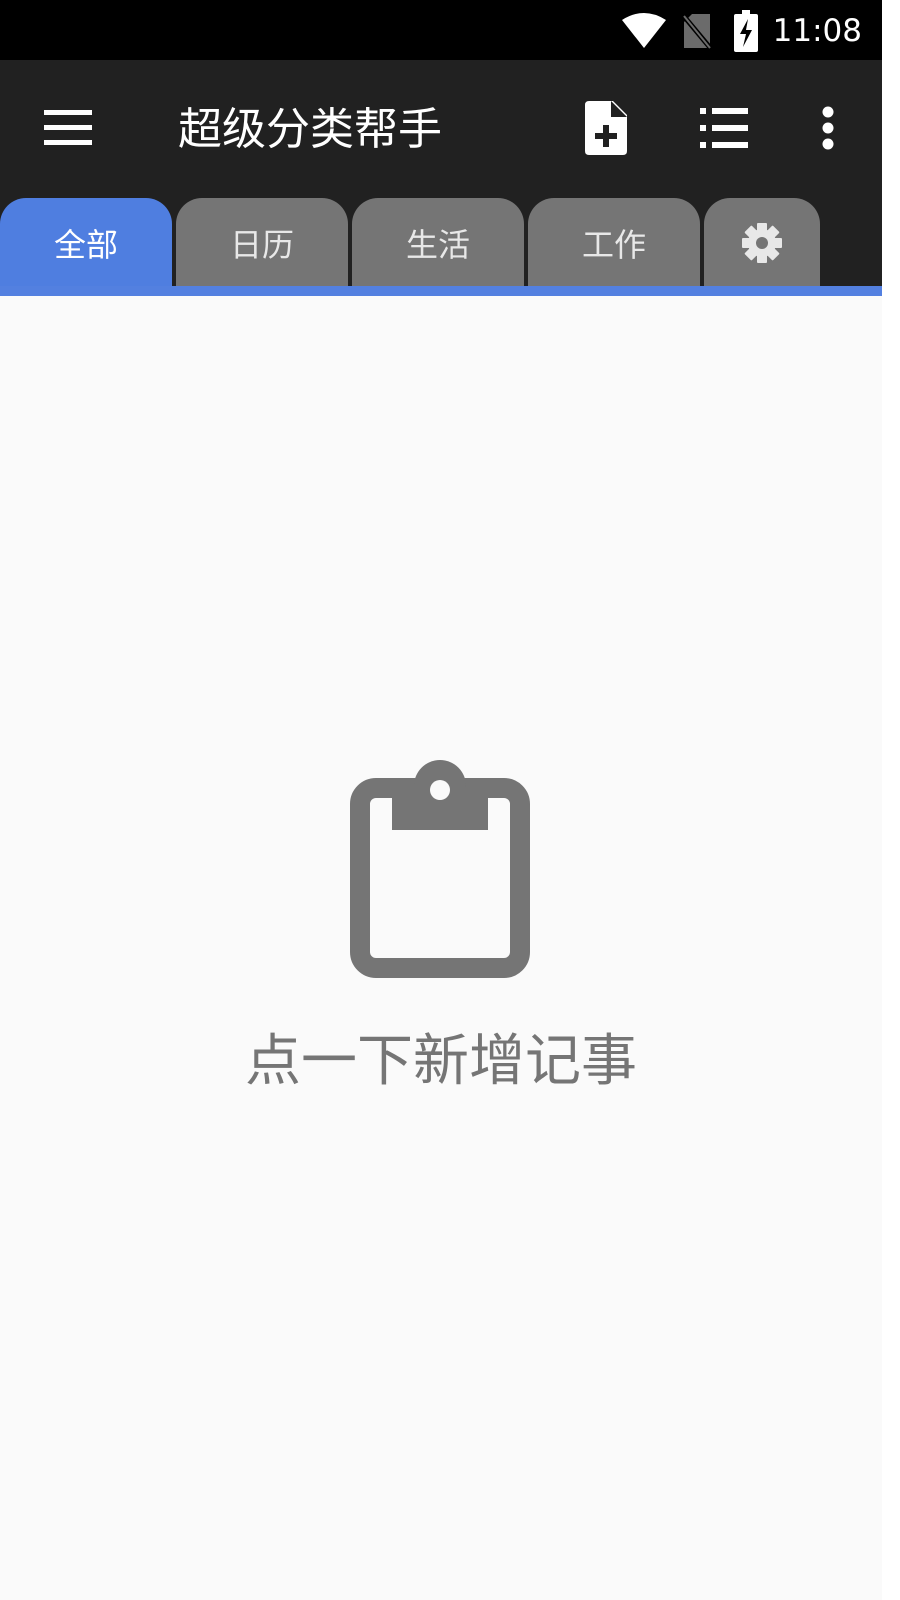 Image resolution: width=900 pixels, height=1600 pixels. I want to click on menu-icon, so click(68, 127).